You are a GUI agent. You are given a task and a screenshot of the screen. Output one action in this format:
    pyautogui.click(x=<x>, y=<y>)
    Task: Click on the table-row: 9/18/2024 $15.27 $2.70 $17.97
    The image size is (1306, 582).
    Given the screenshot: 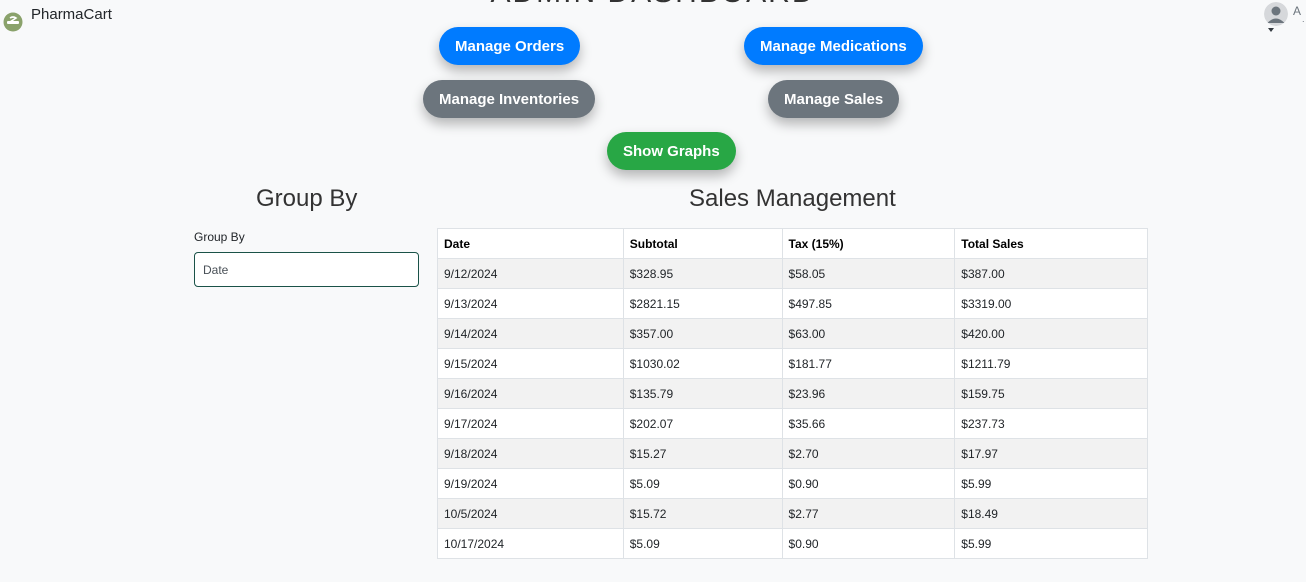 What is the action you would take?
    pyautogui.click(x=792, y=453)
    